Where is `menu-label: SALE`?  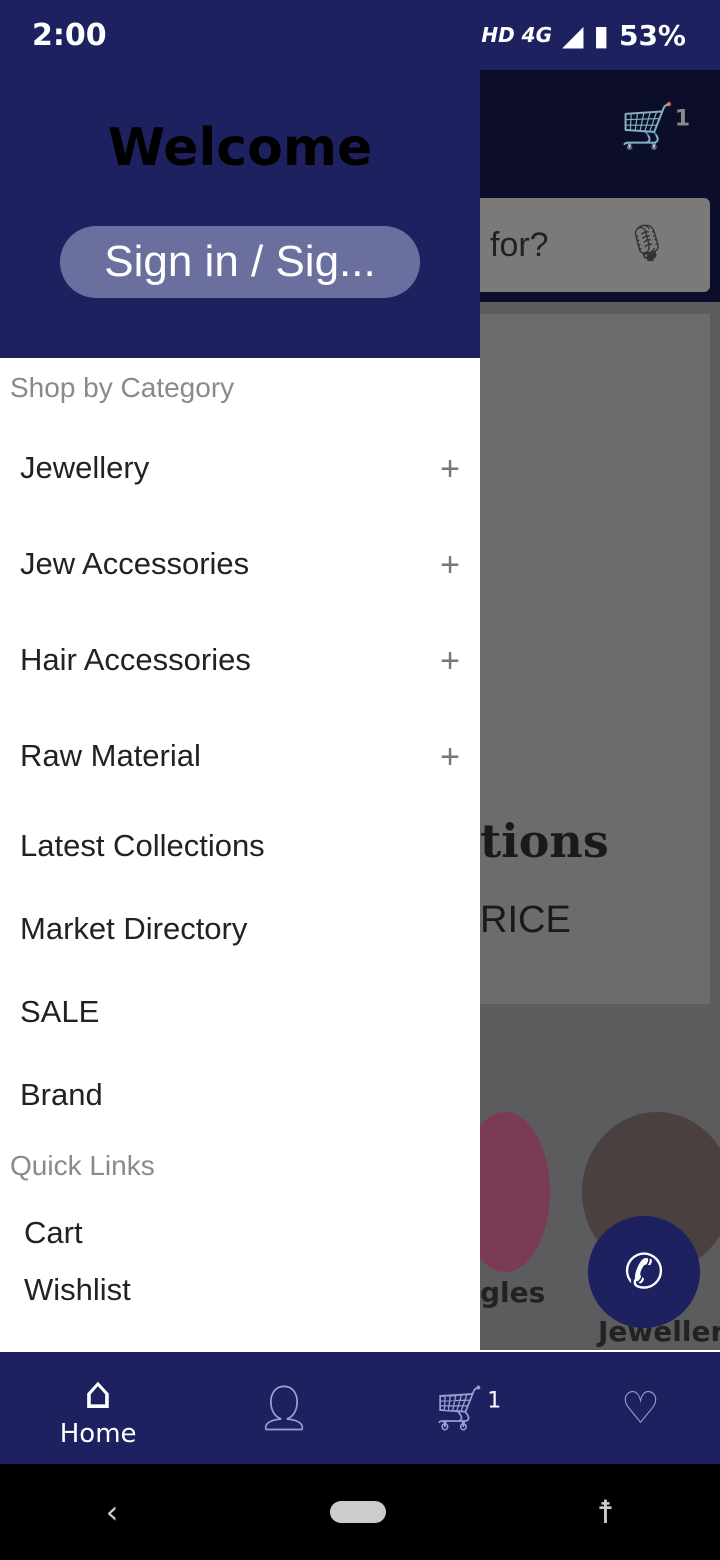
menu-label: SALE is located at coordinates (60, 1011).